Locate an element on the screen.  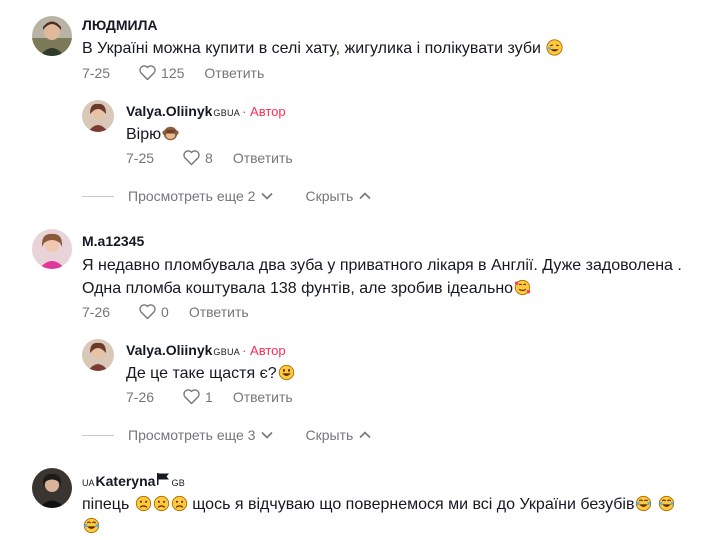
thread-controls: Просмотреть еще 3 Скрыть is located at coordinates (226, 435).